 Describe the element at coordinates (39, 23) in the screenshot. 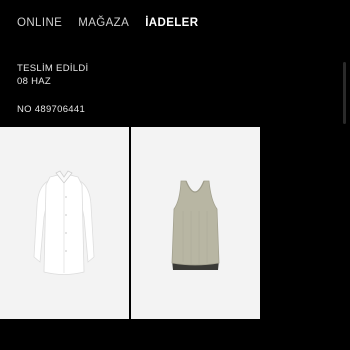

I see `tab-online: ONLINE` at that location.